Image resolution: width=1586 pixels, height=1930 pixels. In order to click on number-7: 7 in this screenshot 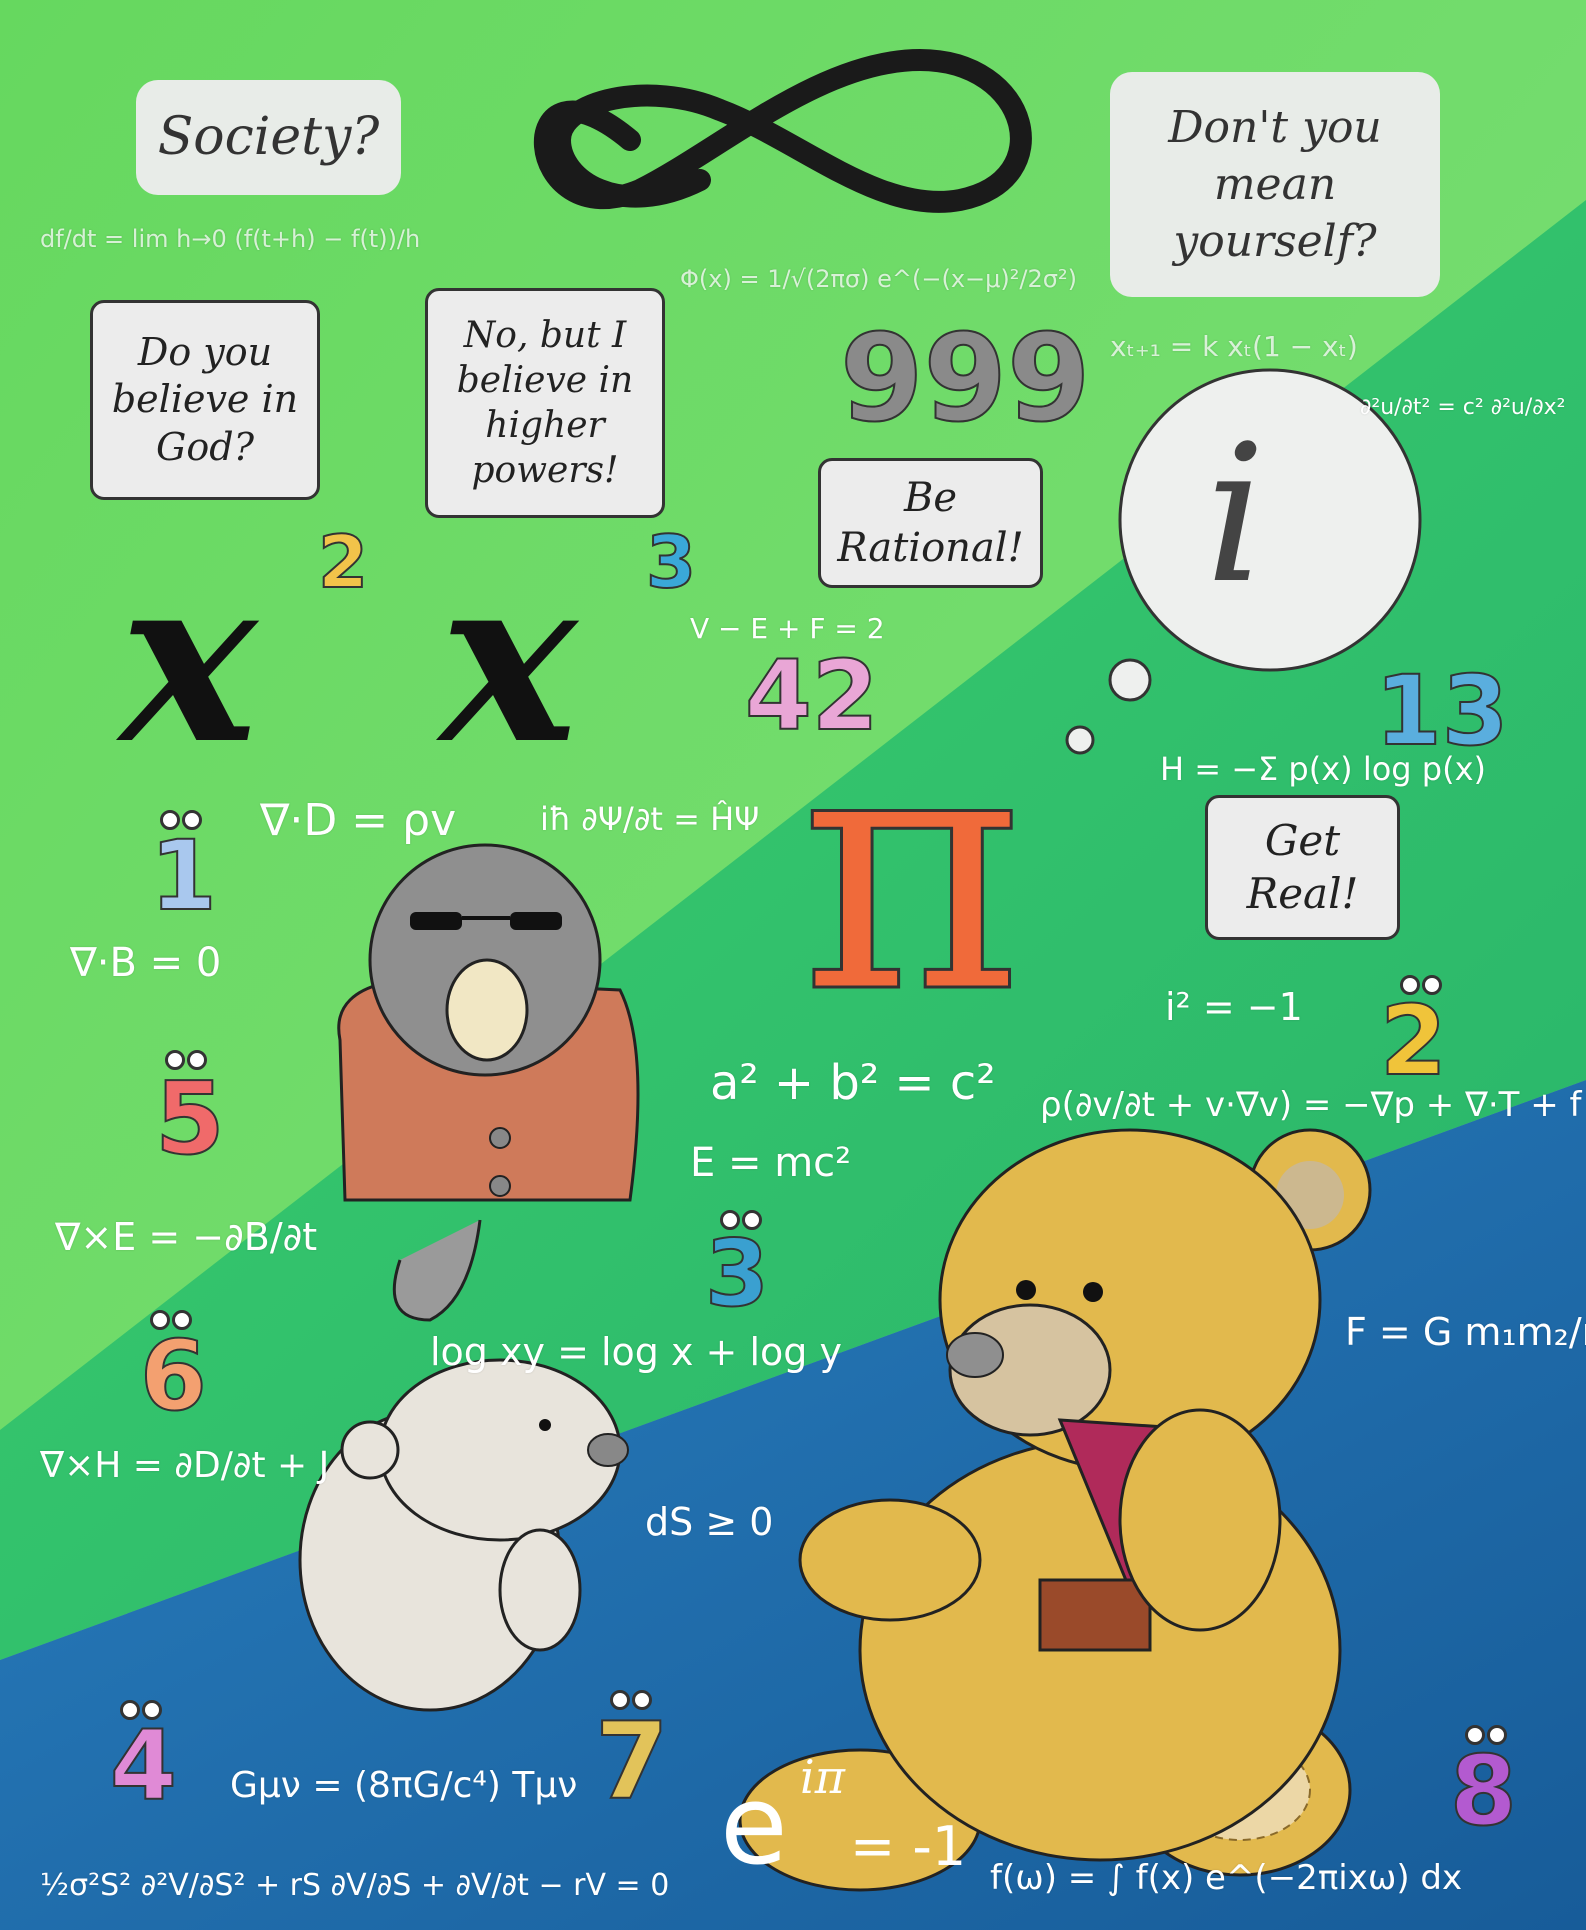, I will do `click(632, 1761)`.